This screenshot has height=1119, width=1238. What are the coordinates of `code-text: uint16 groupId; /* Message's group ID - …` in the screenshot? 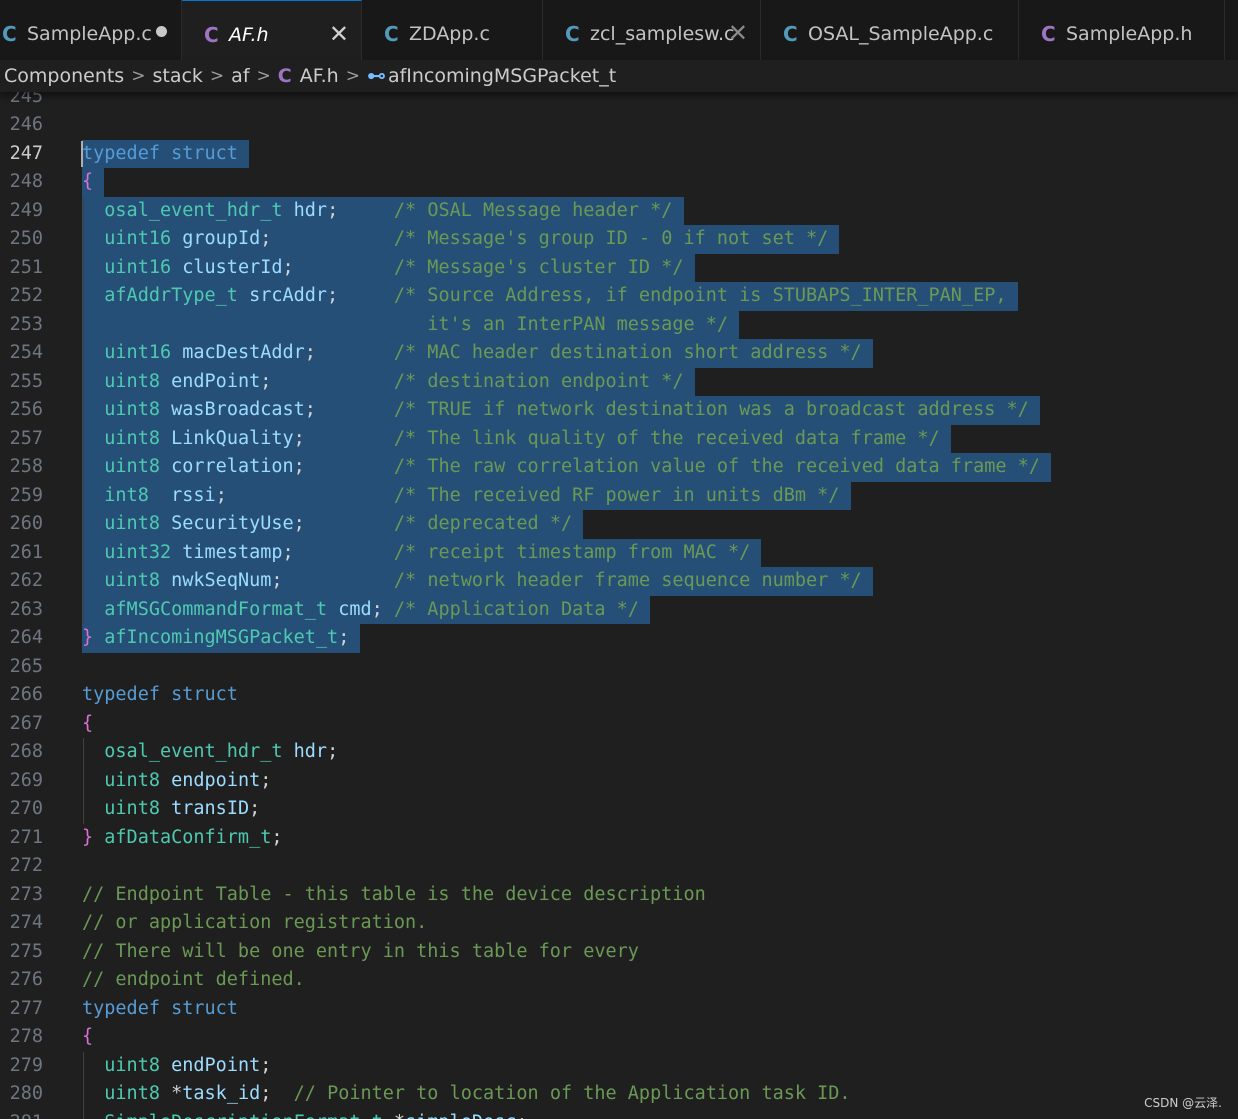 It's located at (461, 239).